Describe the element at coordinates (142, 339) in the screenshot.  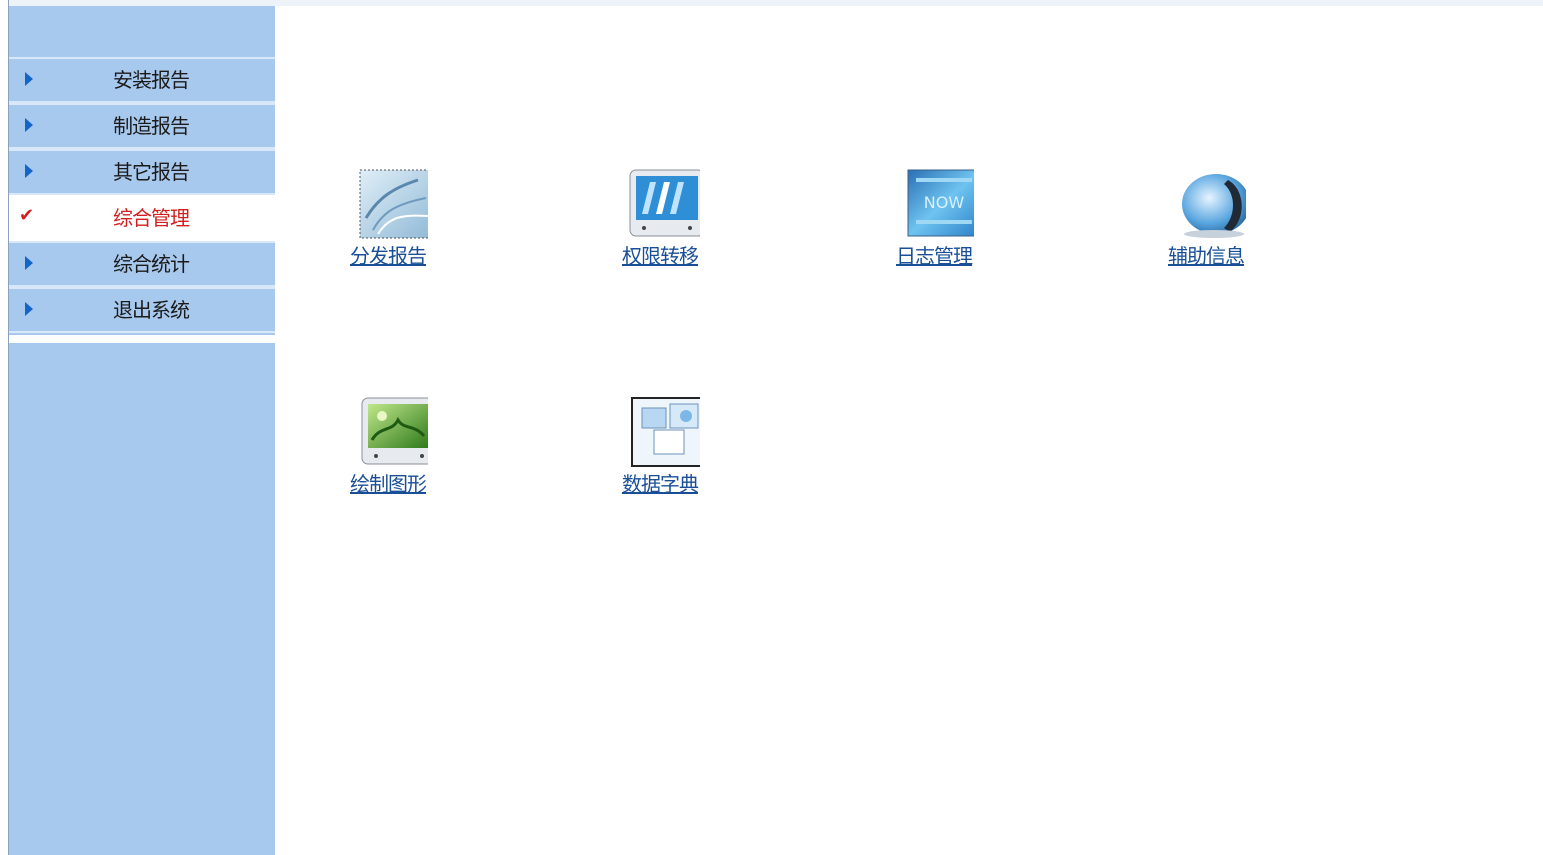
I see `sidebar-divider` at that location.